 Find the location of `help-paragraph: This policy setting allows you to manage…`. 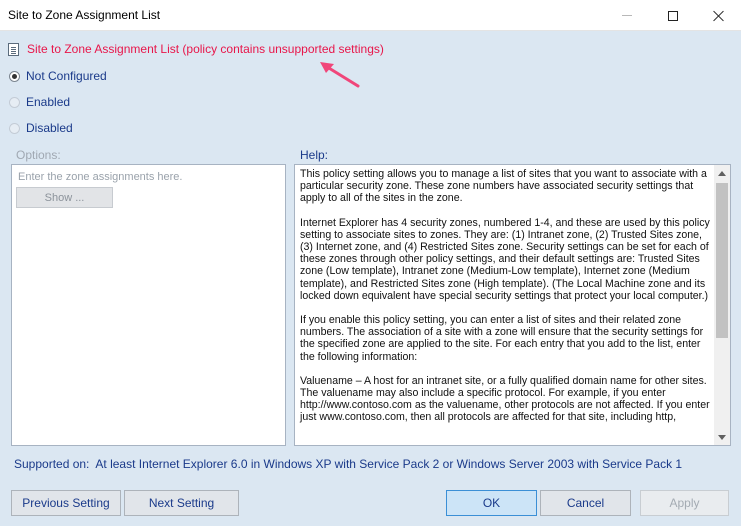

help-paragraph: This policy setting allows you to manage… is located at coordinates (503, 186).